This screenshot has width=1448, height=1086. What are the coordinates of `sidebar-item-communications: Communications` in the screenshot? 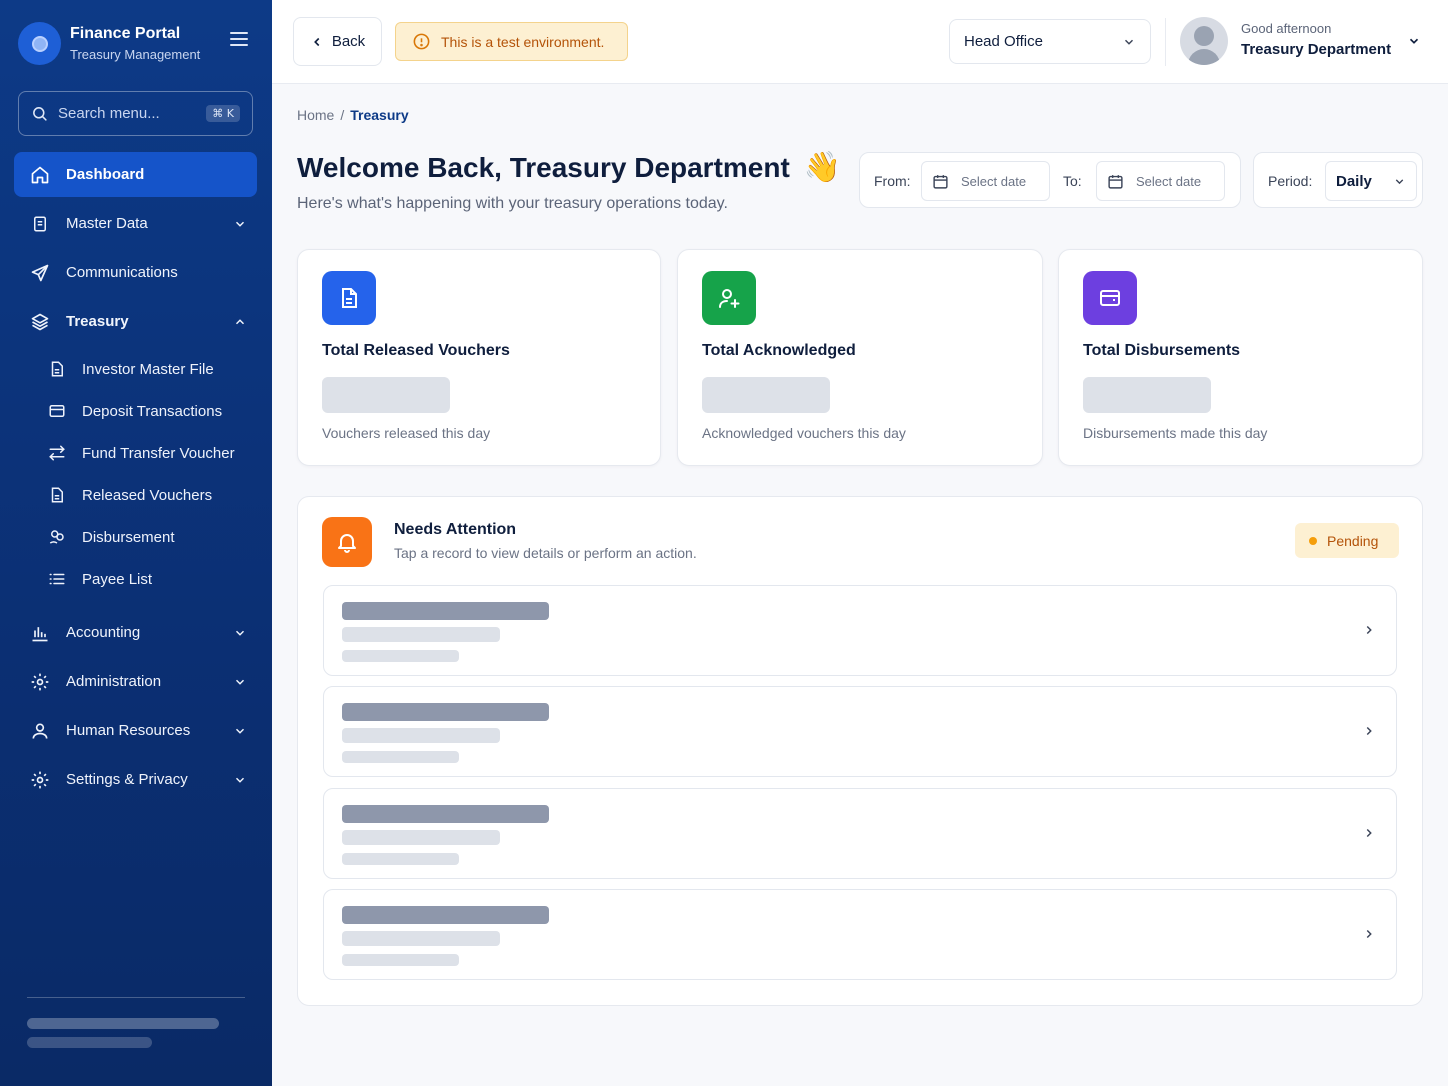 It's located at (135, 272).